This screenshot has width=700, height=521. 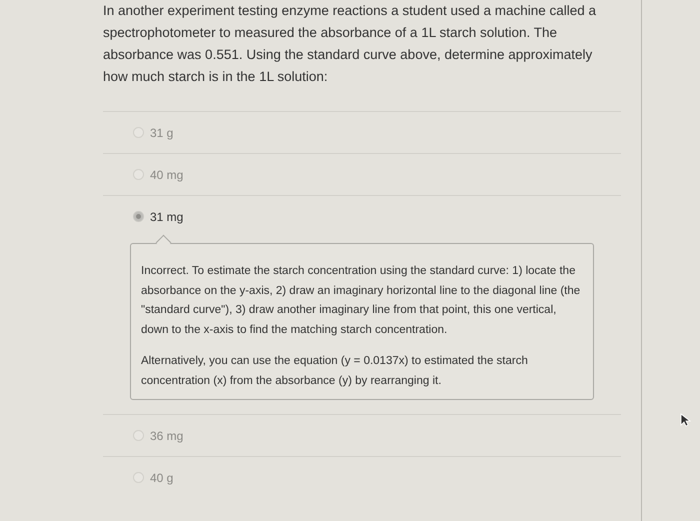 What do you see at coordinates (335, 371) in the screenshot?
I see `feedback-text: Alternatively, you can use the equation (y = 0.0137x) to estimated the starch concentration (x) from the absorbance (y) by rearranging it.` at bounding box center [335, 371].